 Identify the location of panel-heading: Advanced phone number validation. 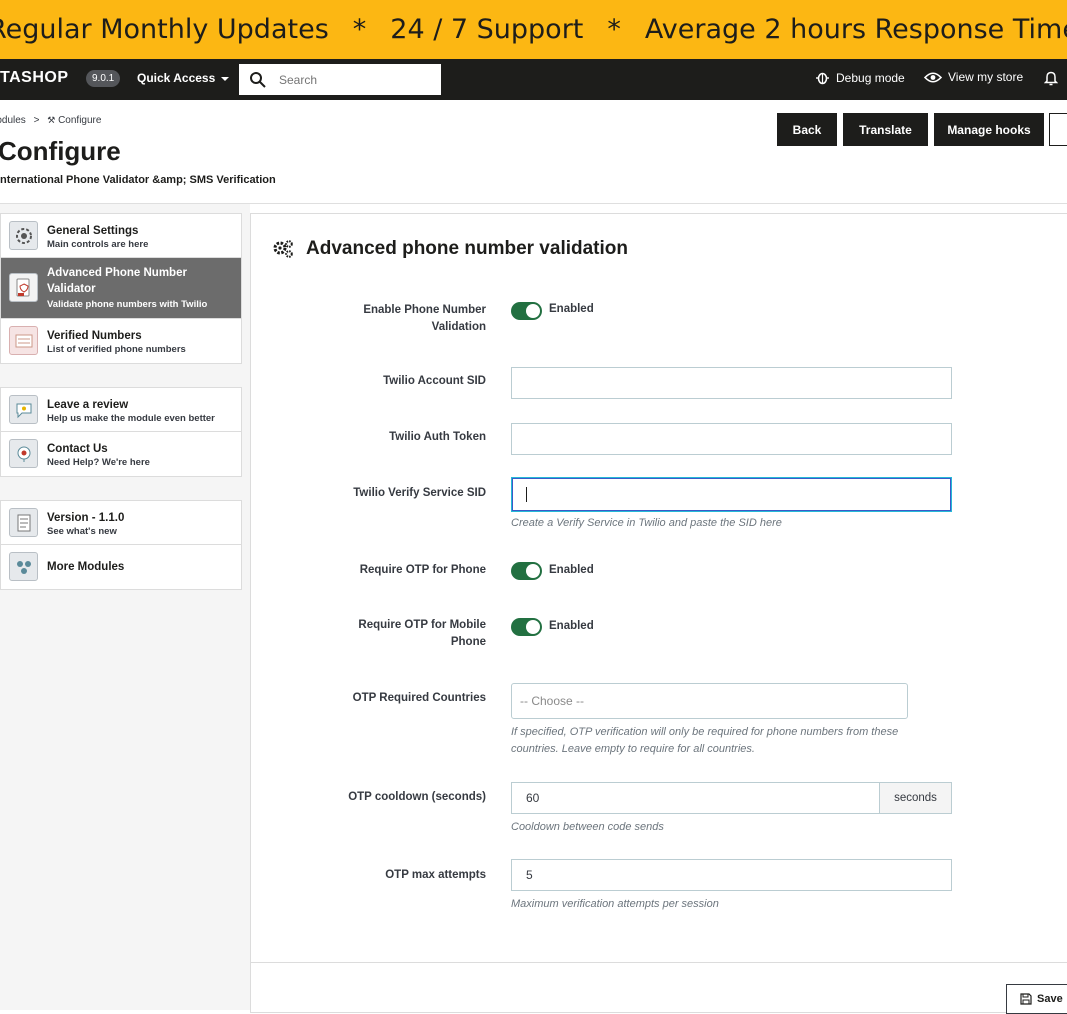
(450, 249).